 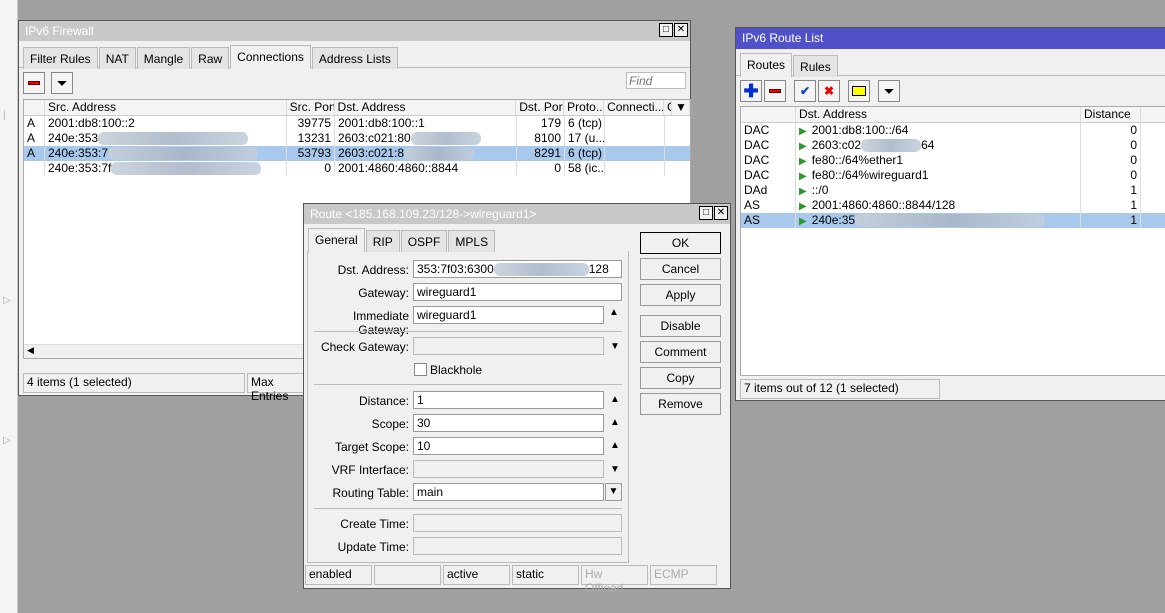 What do you see at coordinates (680, 404) in the screenshot?
I see `remove-button: Remove` at bounding box center [680, 404].